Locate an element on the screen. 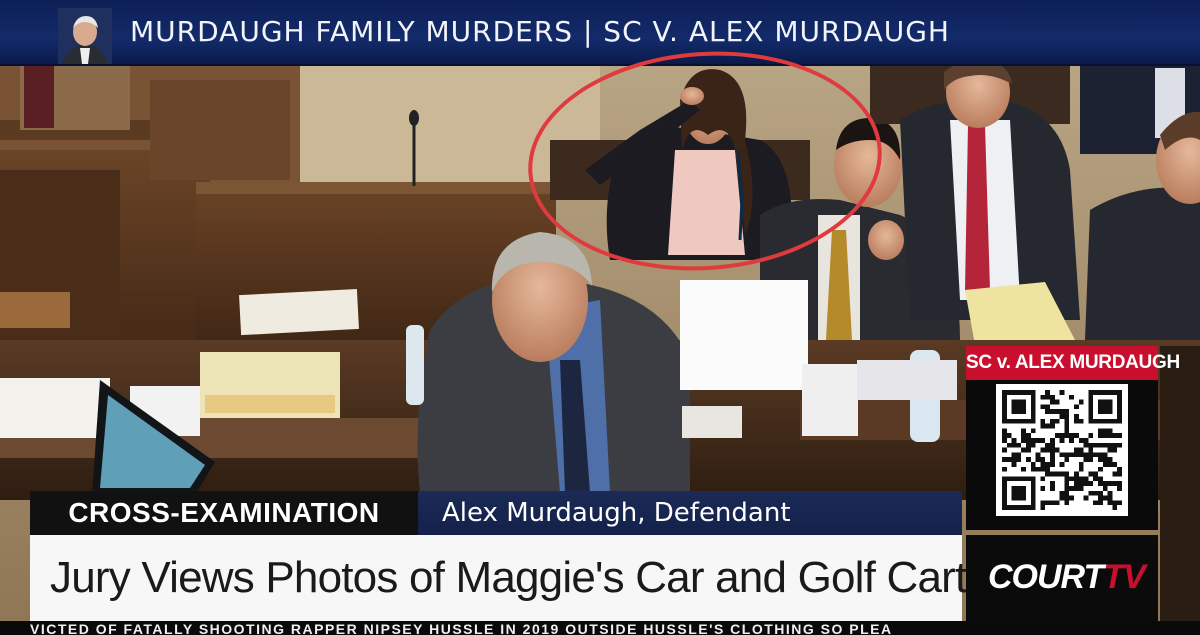  logo-tv: TV is located at coordinates (1124, 577).